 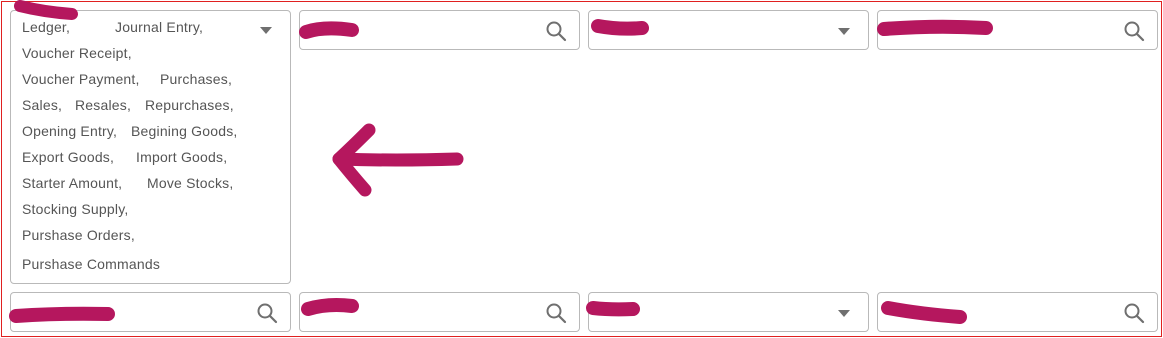 I want to click on selected-item: Import Goods,, so click(x=182, y=157).